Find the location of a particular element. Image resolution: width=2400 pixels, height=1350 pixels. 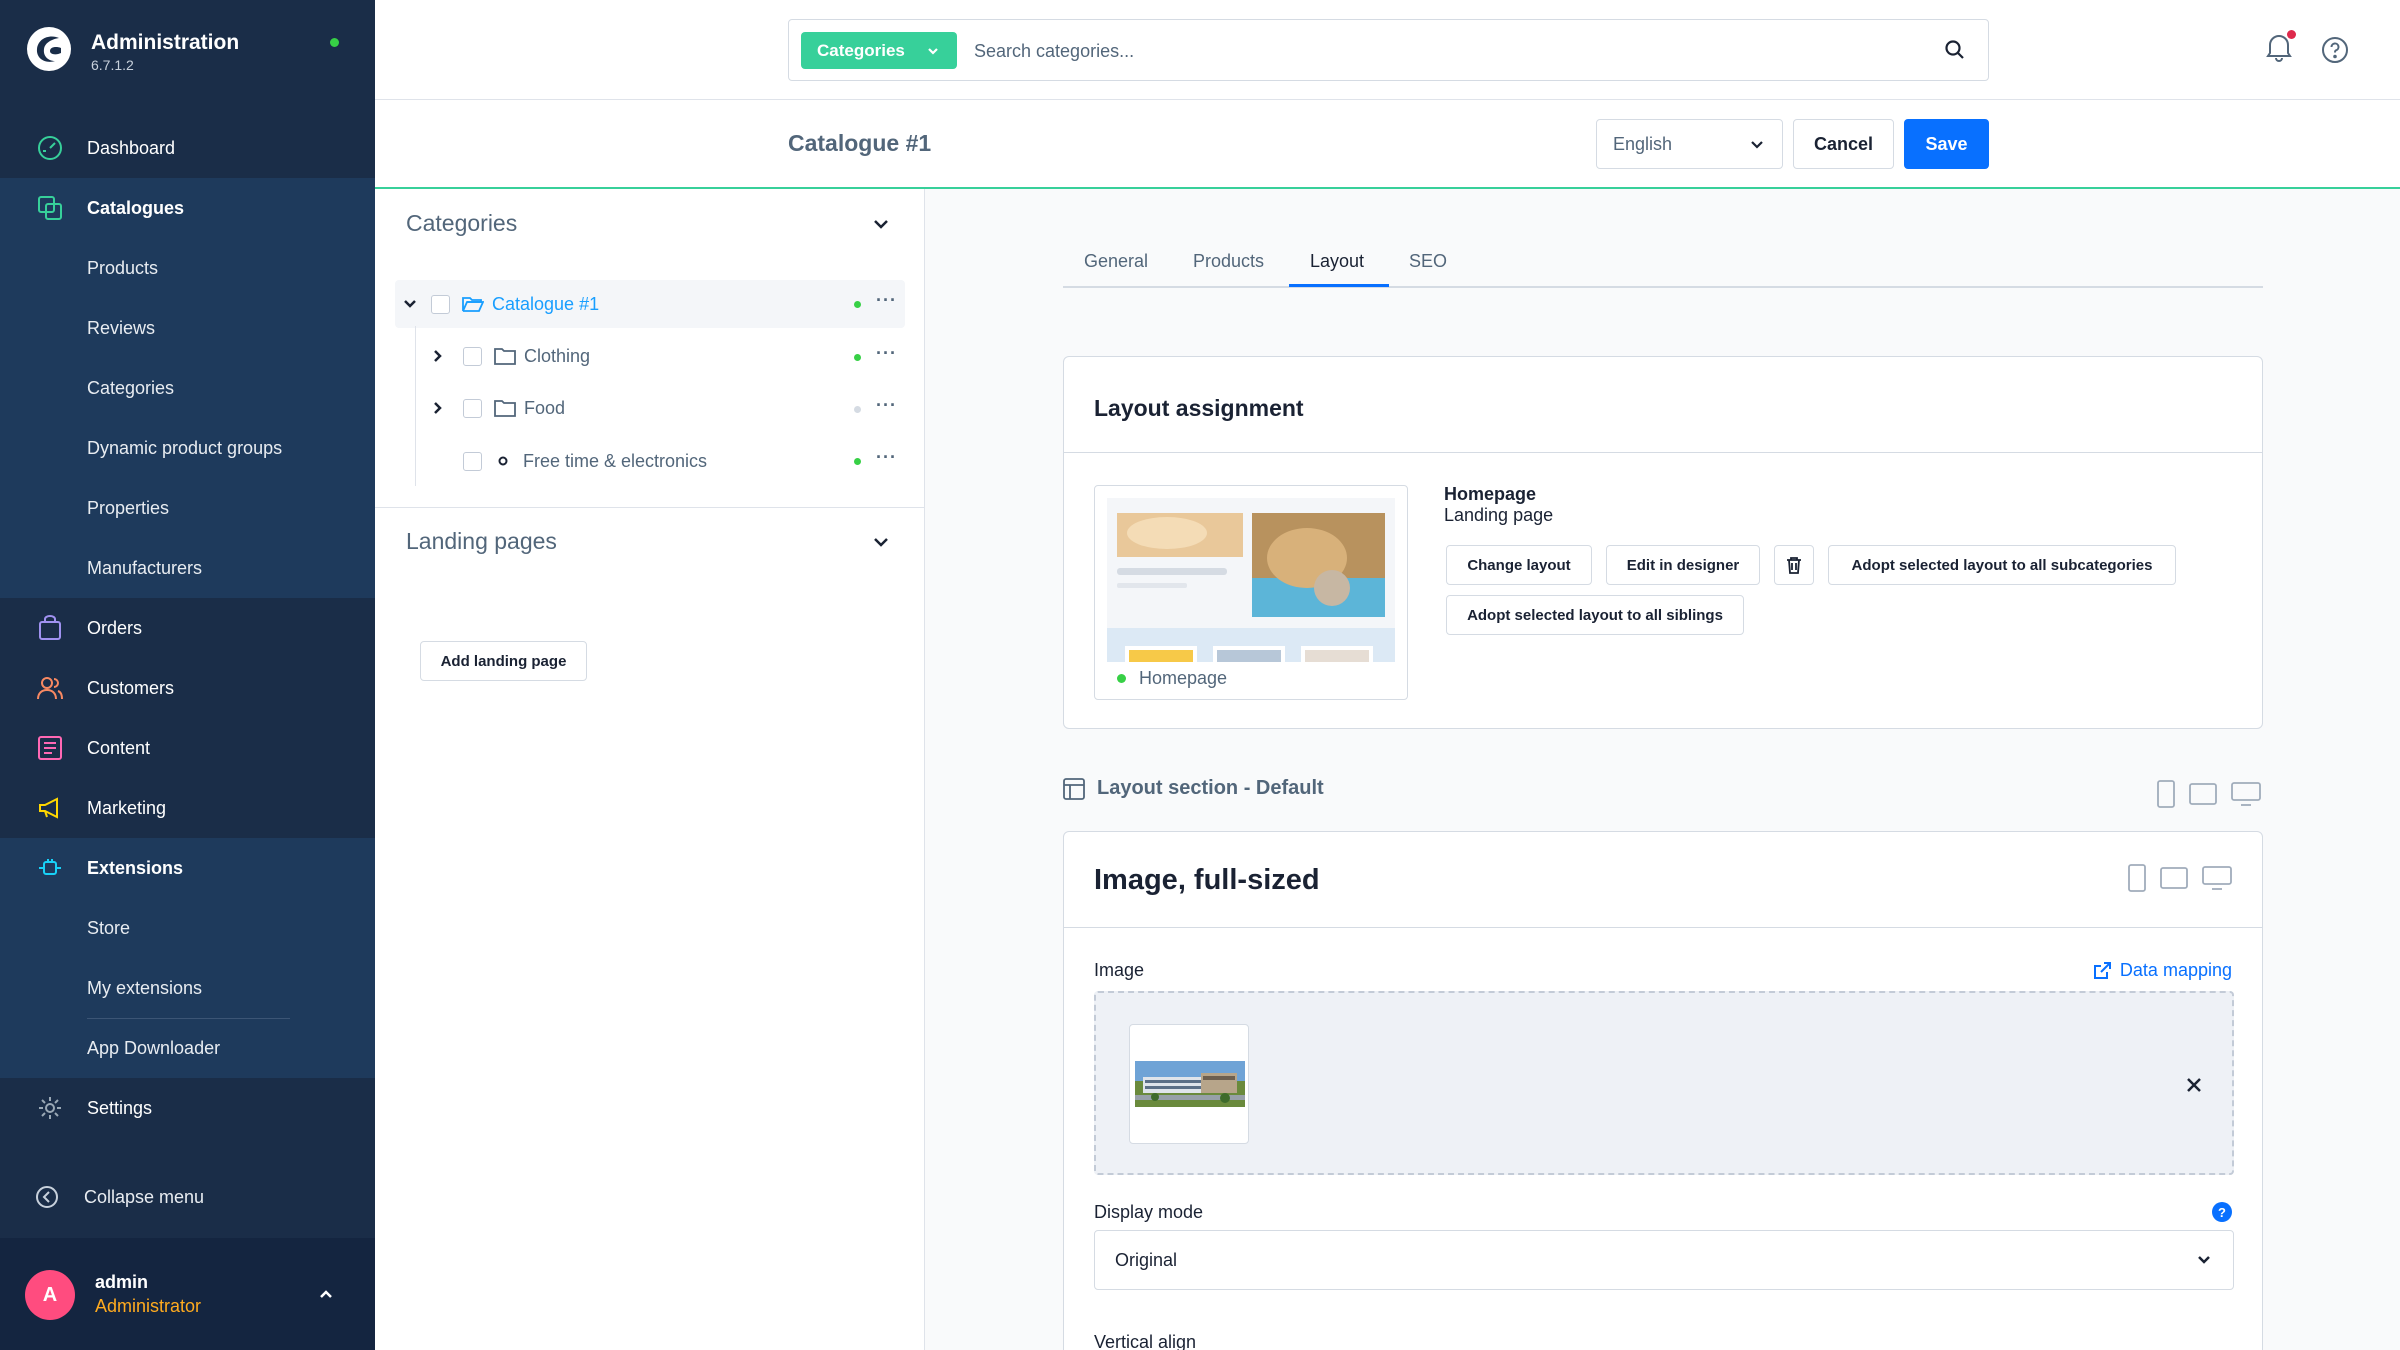

display-mode-label: Display mode is located at coordinates (1149, 1212).